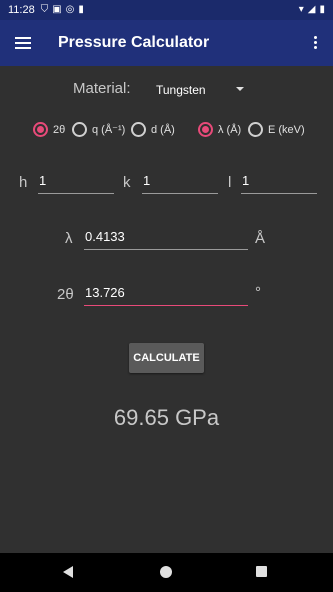 The image size is (333, 592). I want to click on sd-card-icon: ▮, so click(81, 9).